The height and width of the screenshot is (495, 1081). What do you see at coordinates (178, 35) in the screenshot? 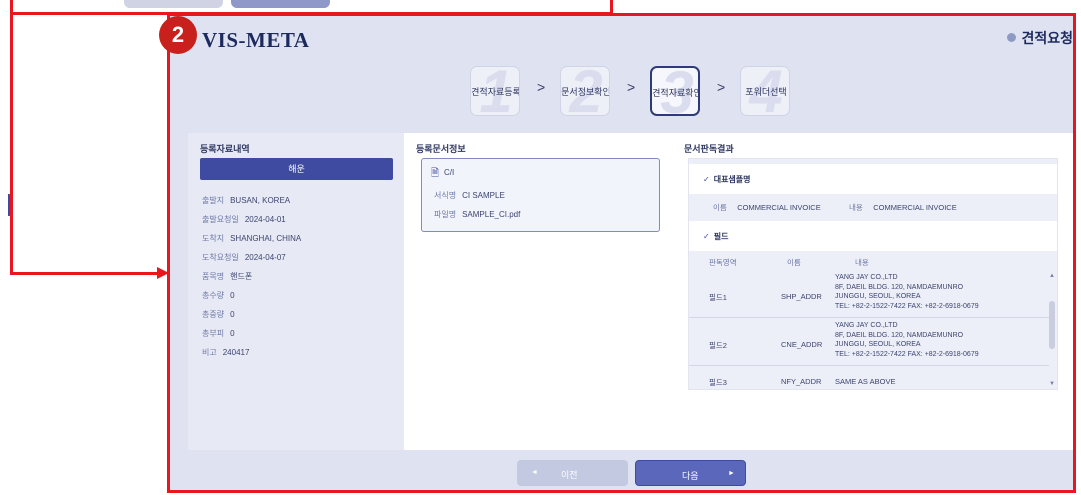
I see `annotation-badge: 2` at bounding box center [178, 35].